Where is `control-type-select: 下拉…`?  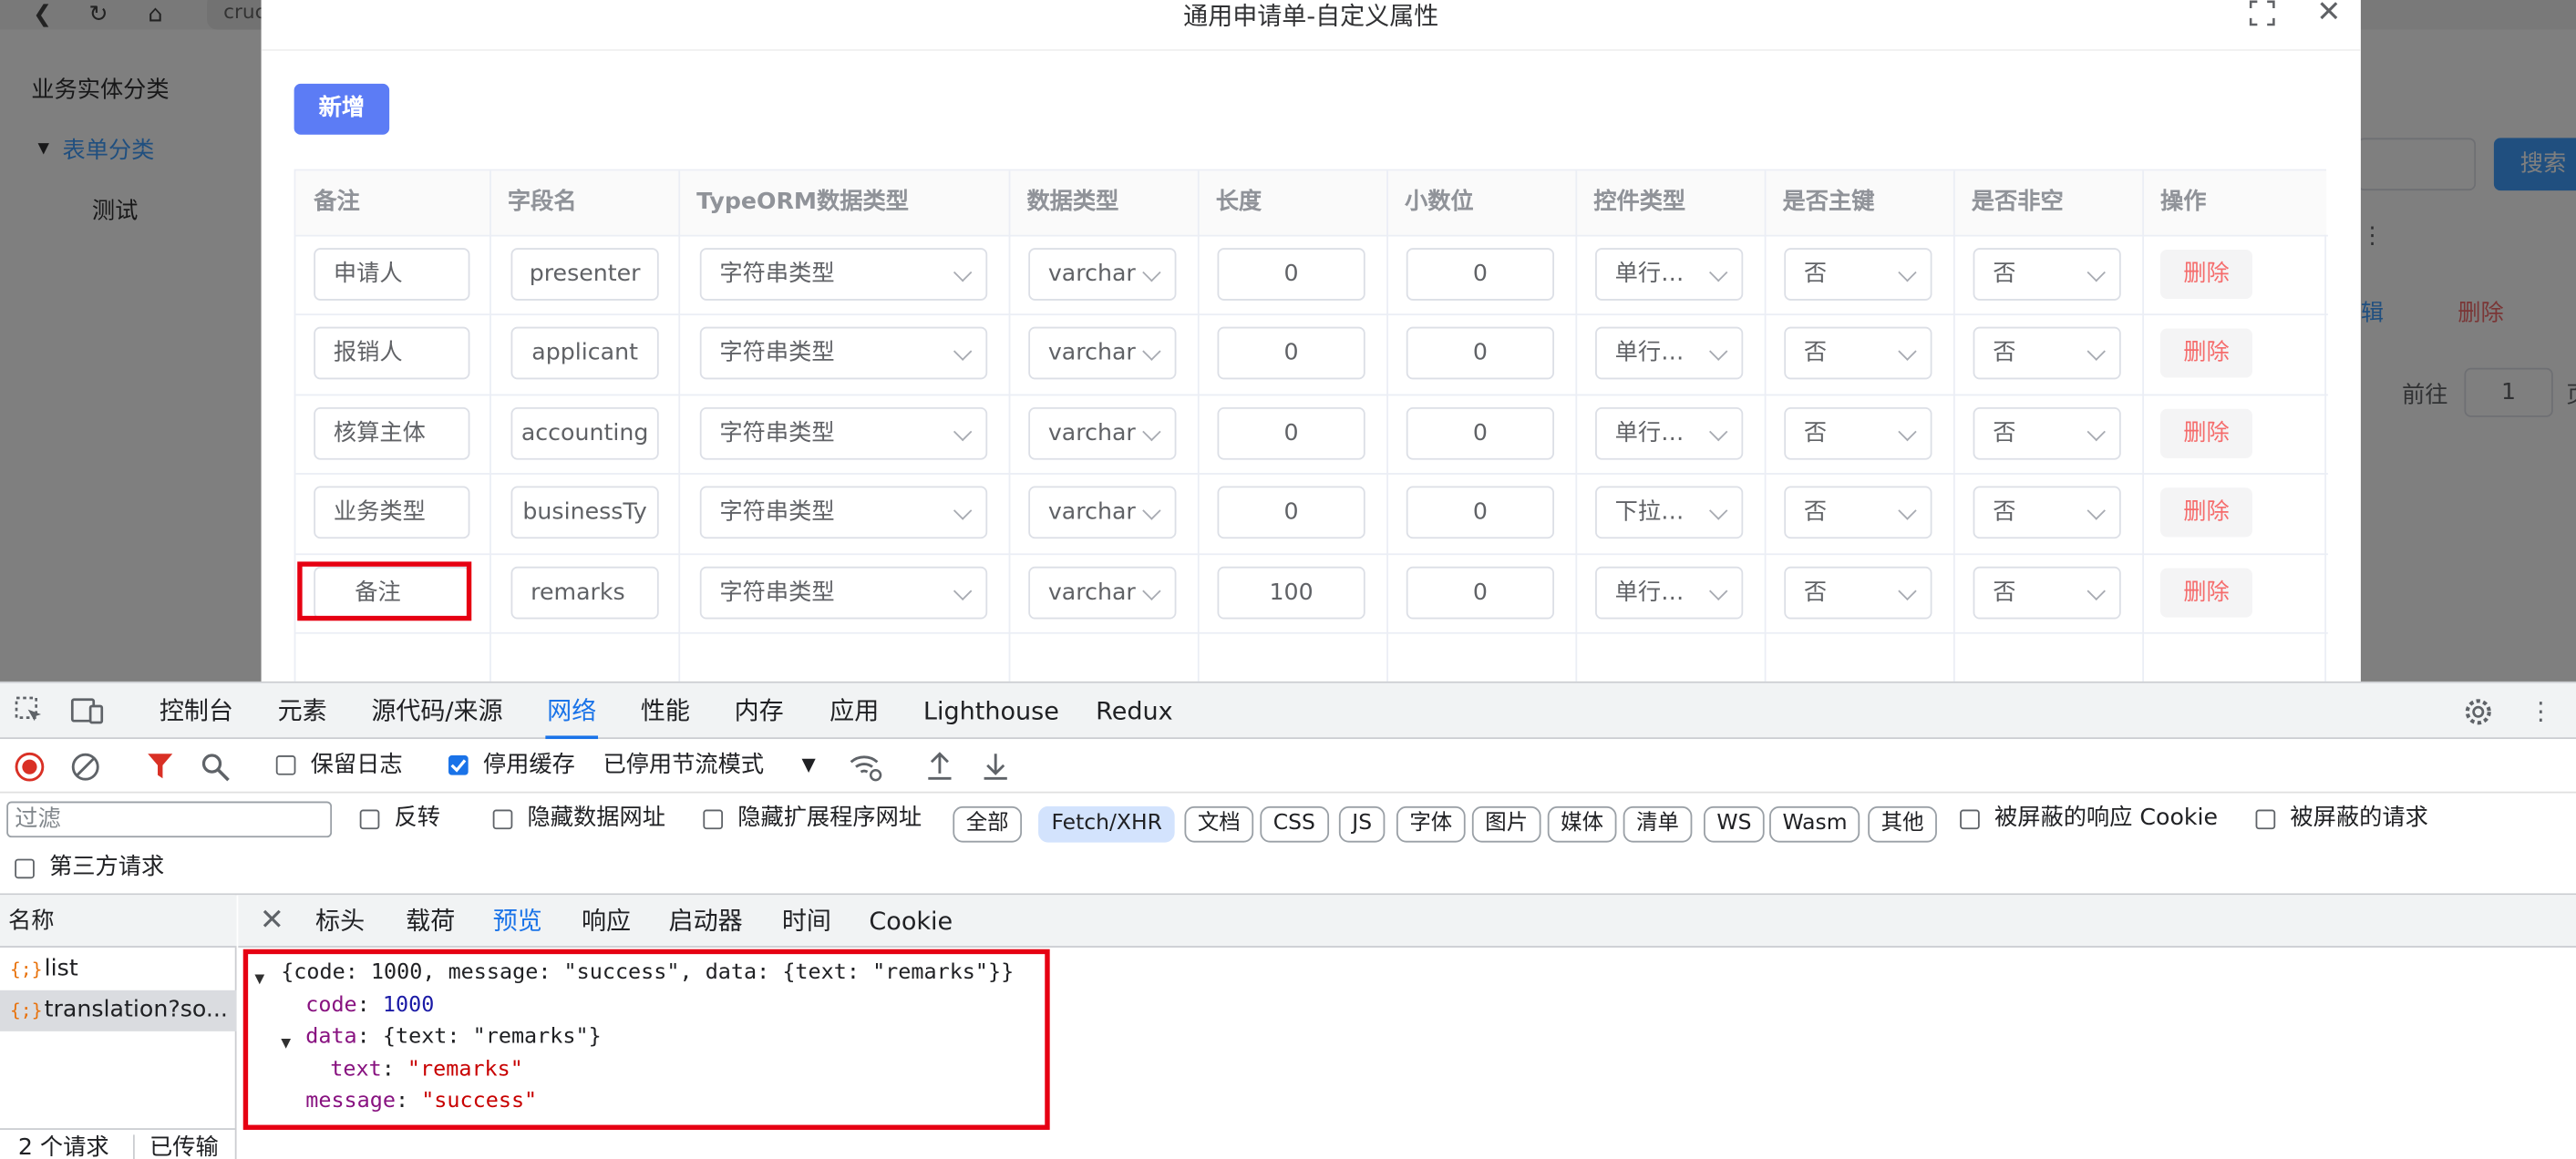
control-type-select: 下拉… is located at coordinates (1669, 512).